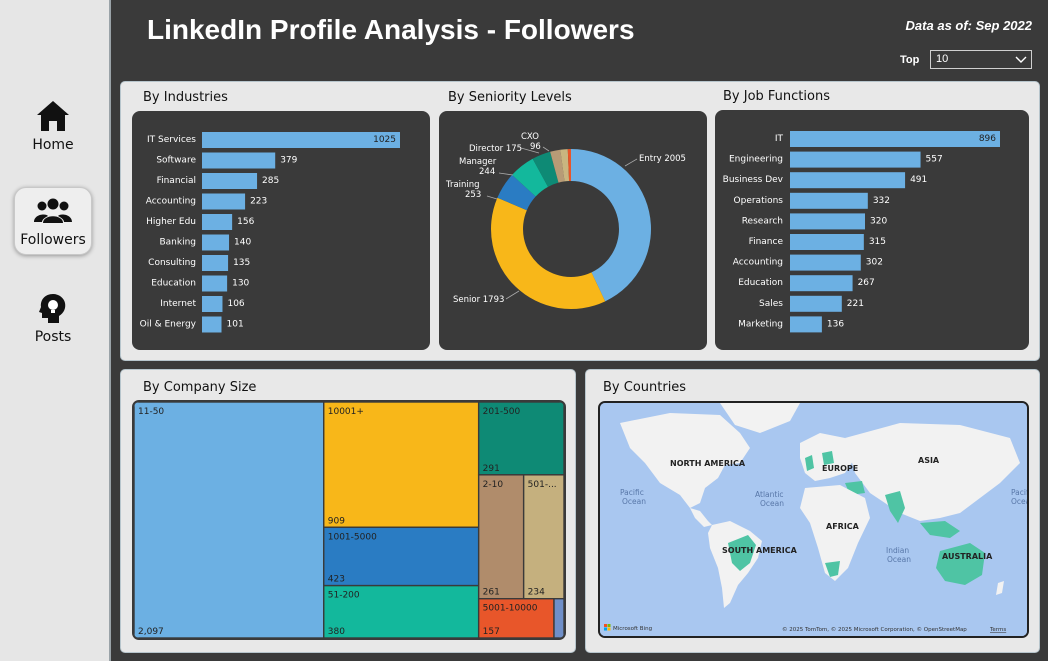 This screenshot has width=1048, height=661. What do you see at coordinates (548, 253) in the screenshot?
I see `donut-slice` at bounding box center [548, 253].